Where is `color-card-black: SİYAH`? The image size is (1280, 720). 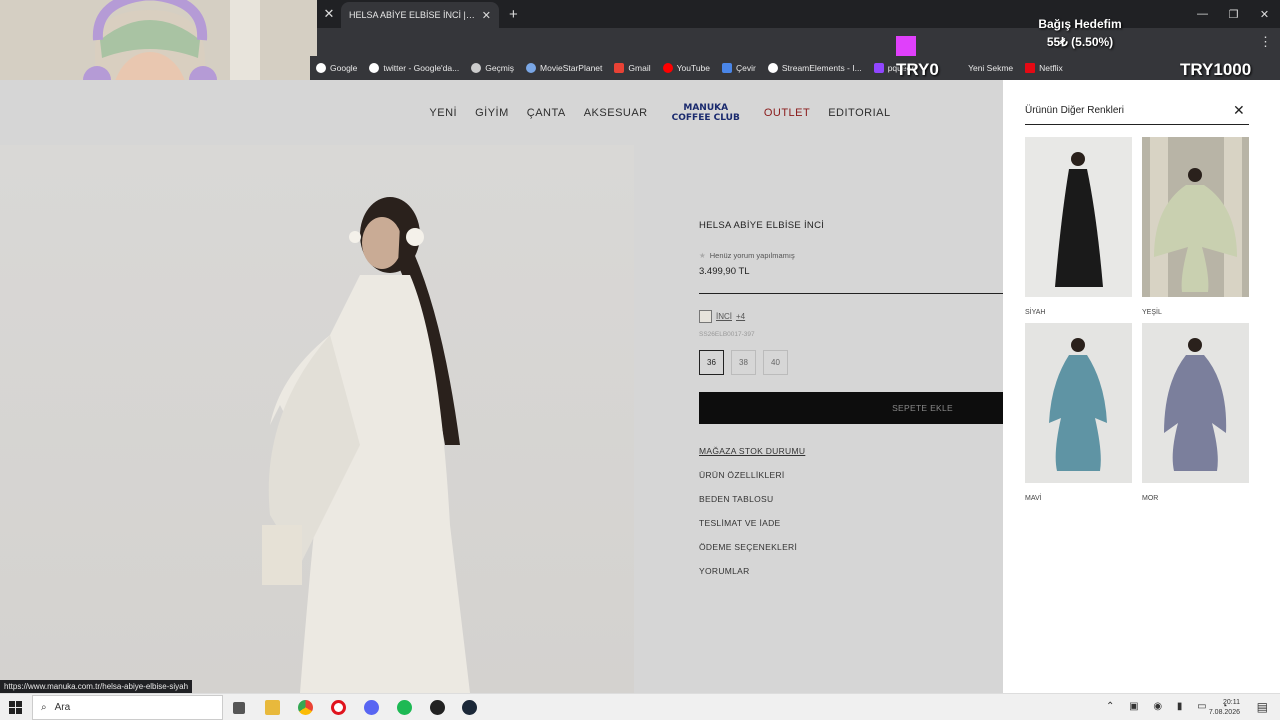 color-card-black: SİYAH is located at coordinates (1078, 226).